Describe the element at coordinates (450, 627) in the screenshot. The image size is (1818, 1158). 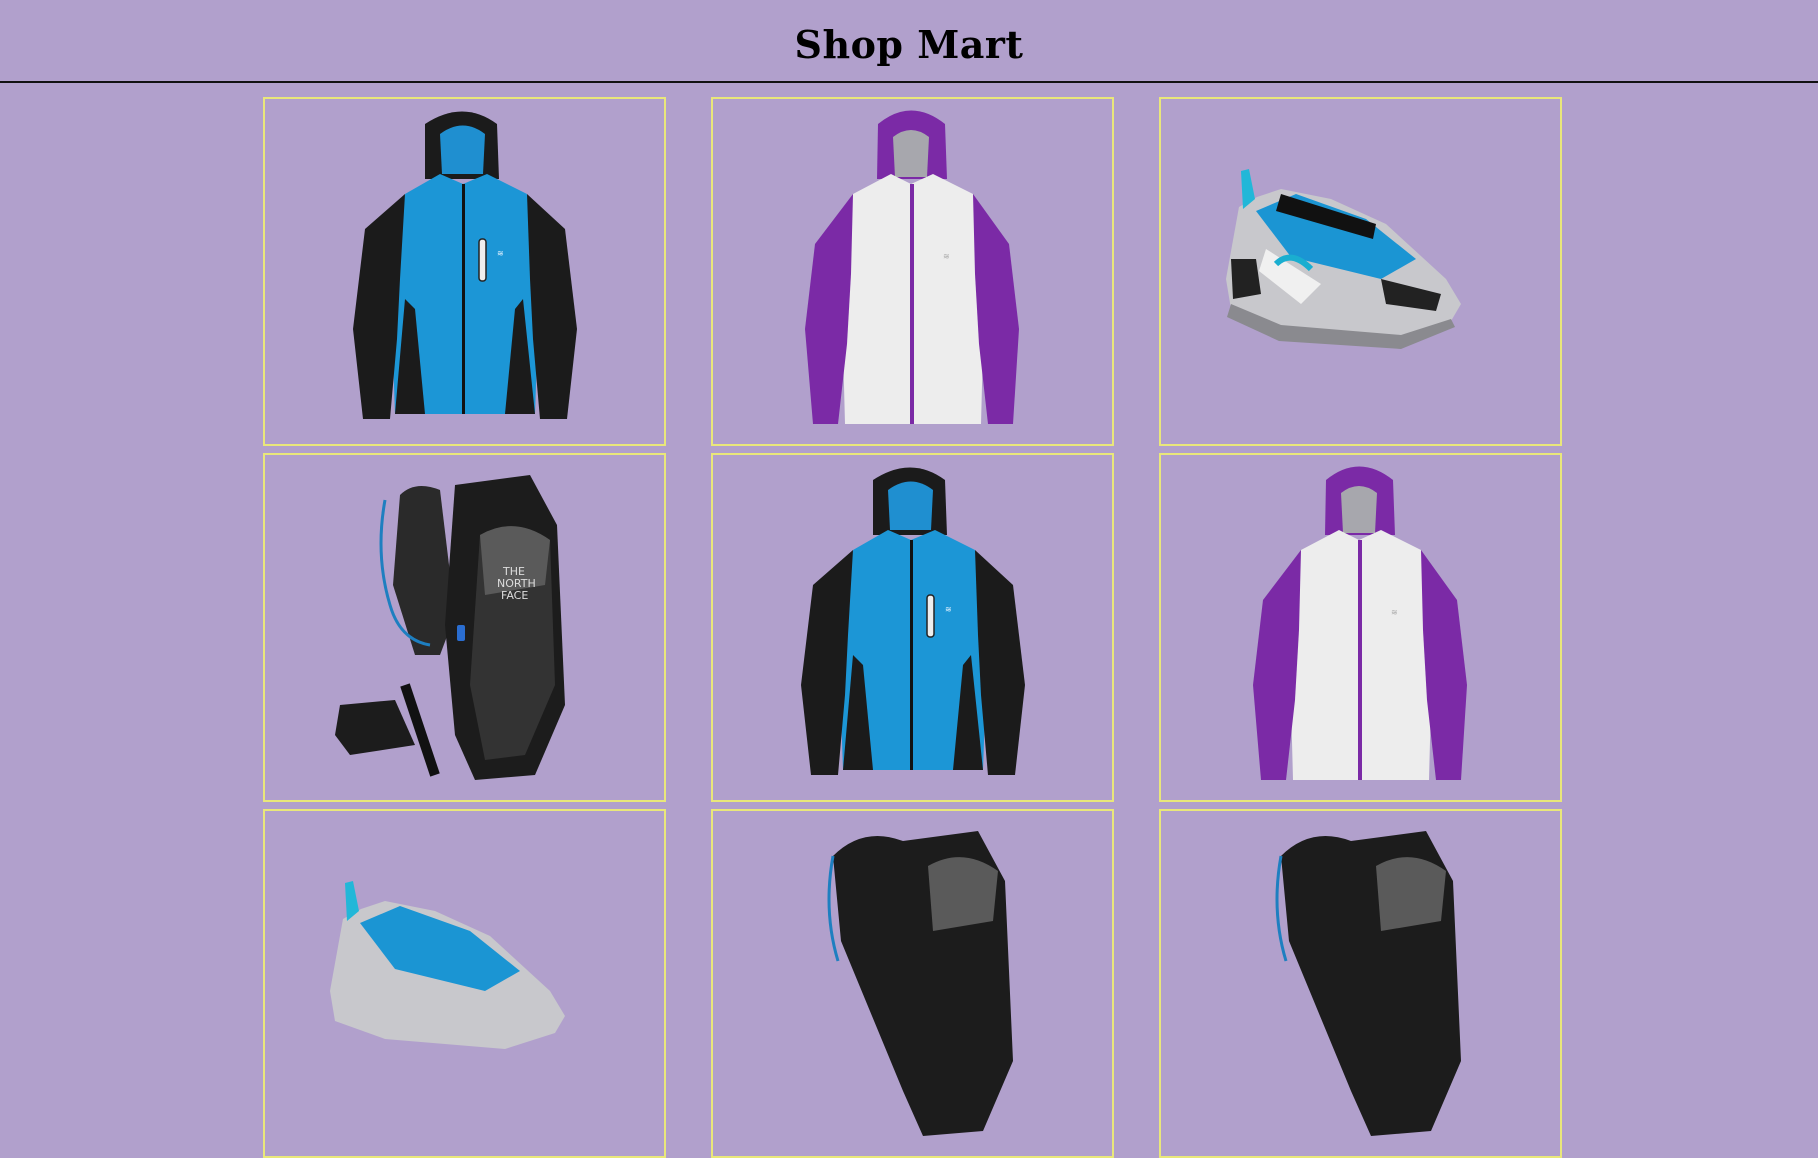
I see `black-hydration-backpack-image: THE NORTH FACE` at that location.